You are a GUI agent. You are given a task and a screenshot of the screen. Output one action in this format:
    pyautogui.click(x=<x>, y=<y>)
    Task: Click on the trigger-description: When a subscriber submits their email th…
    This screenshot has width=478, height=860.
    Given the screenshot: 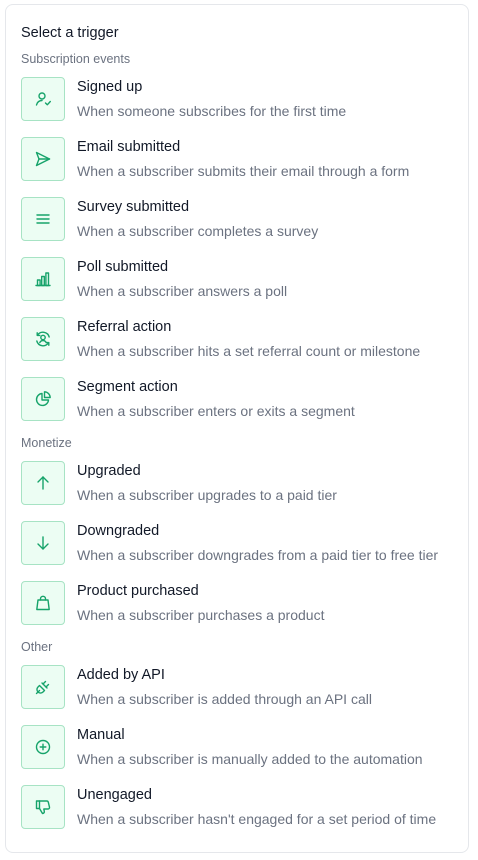 What is the action you would take?
    pyautogui.click(x=243, y=171)
    